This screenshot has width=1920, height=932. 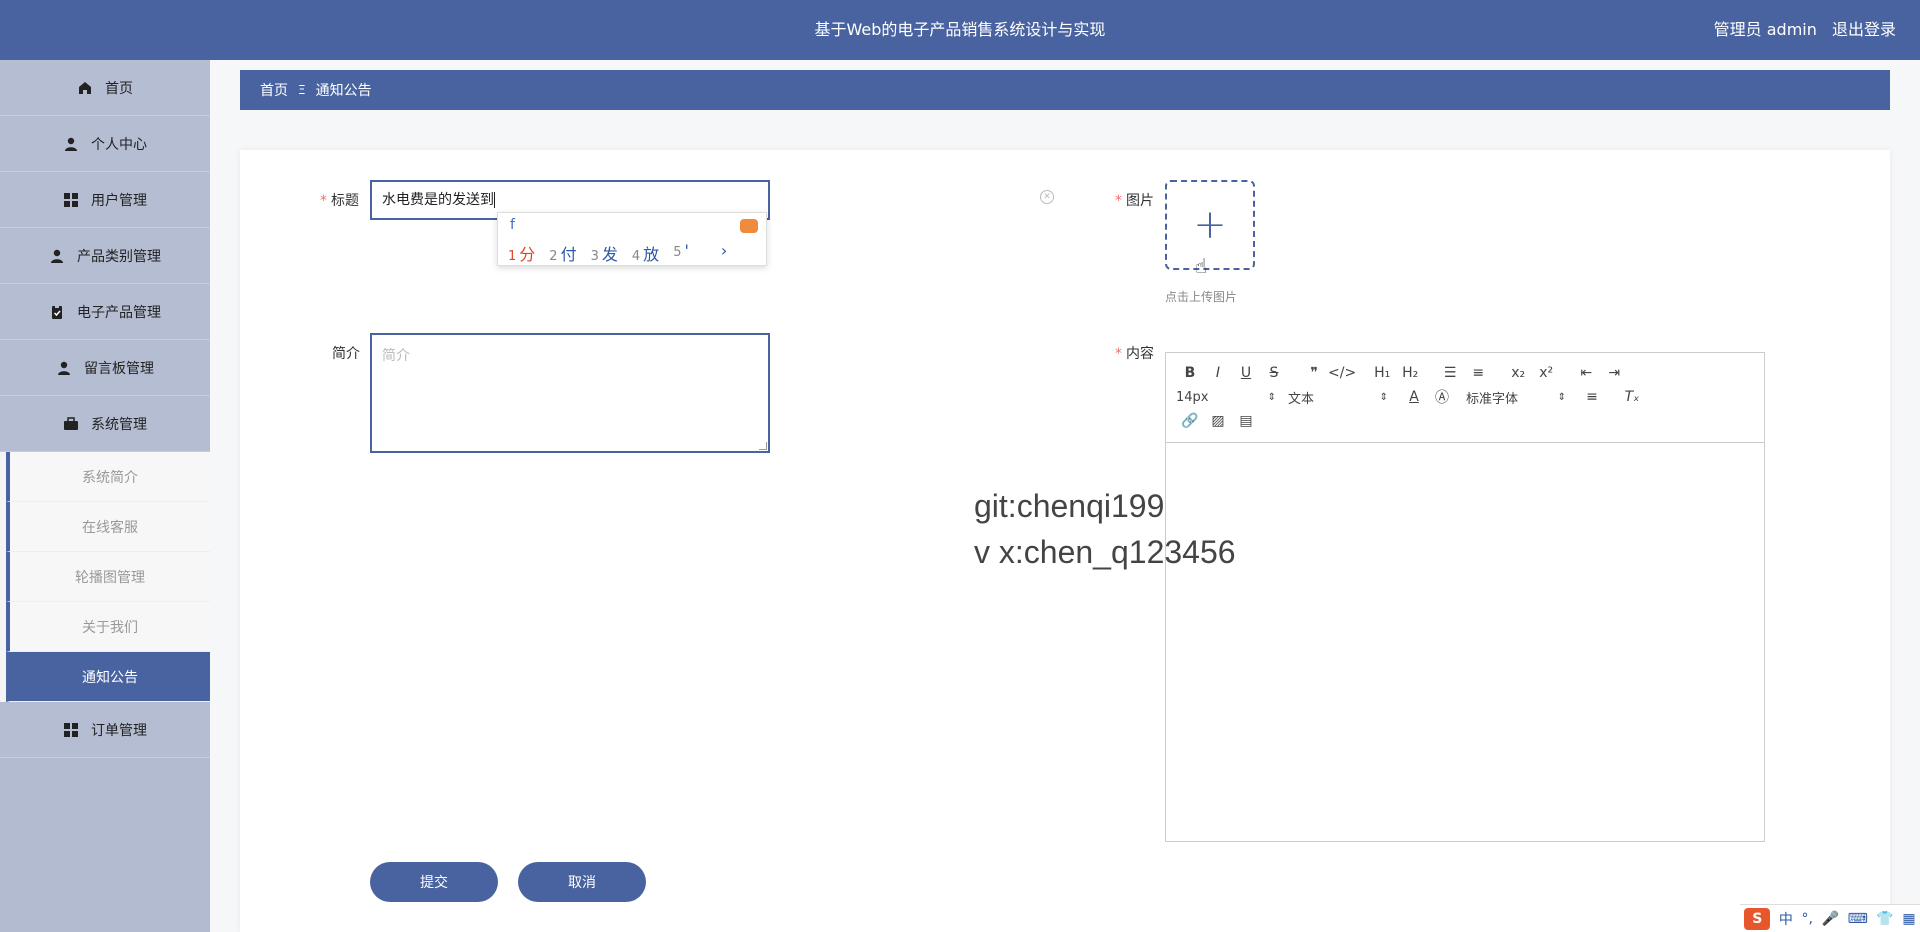 What do you see at coordinates (119, 312) in the screenshot?
I see `sidebar-item-label: 电子产品管理` at bounding box center [119, 312].